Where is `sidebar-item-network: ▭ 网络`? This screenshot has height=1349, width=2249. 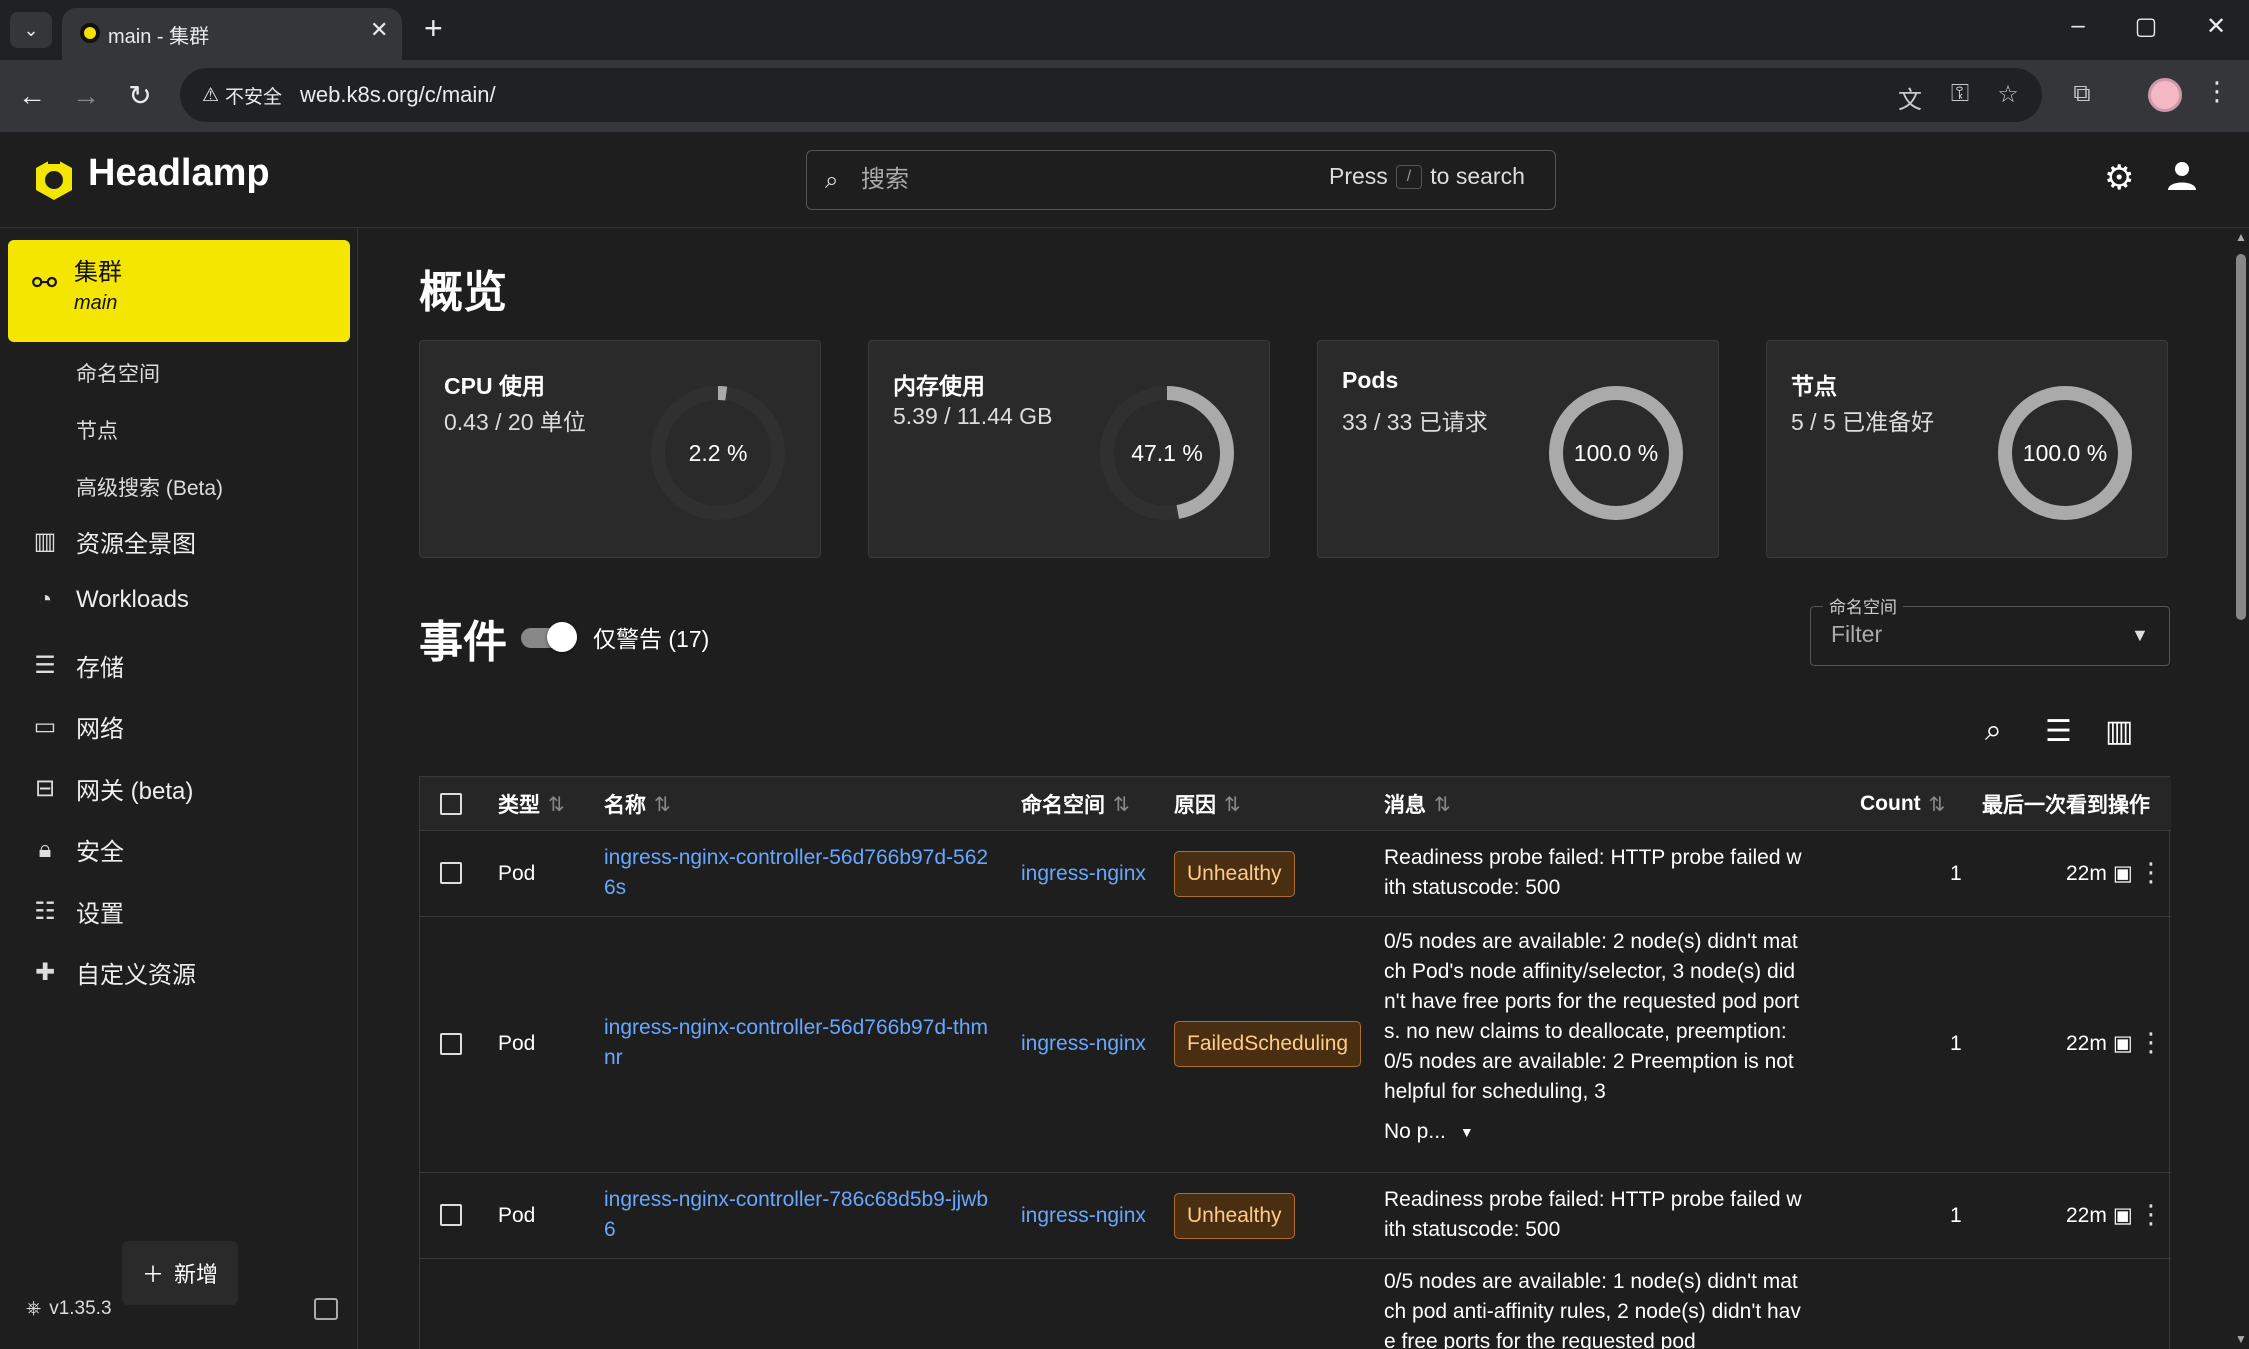
sidebar-item-network: ▭ 网络 is located at coordinates (77, 726).